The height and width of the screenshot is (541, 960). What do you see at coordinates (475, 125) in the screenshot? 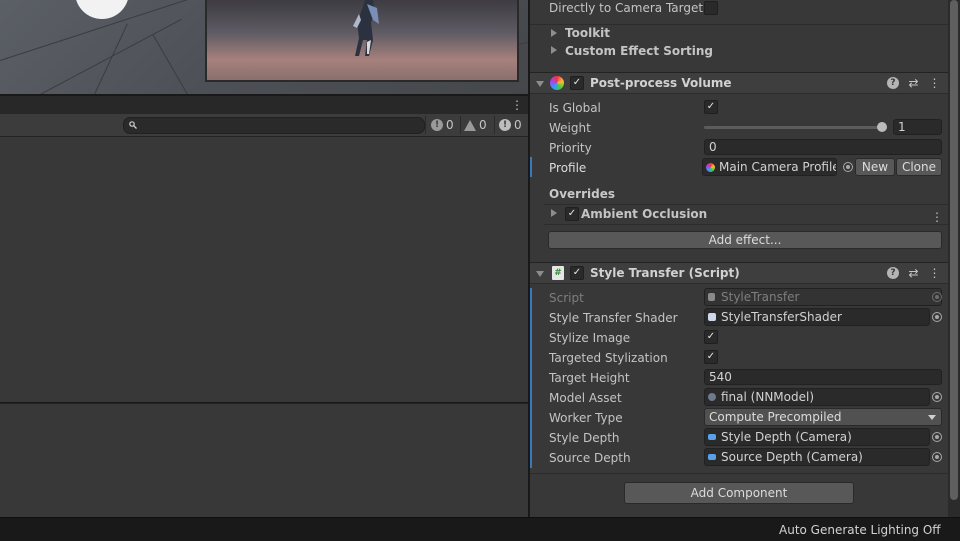
I see `warning-count-toggle: 0` at bounding box center [475, 125].